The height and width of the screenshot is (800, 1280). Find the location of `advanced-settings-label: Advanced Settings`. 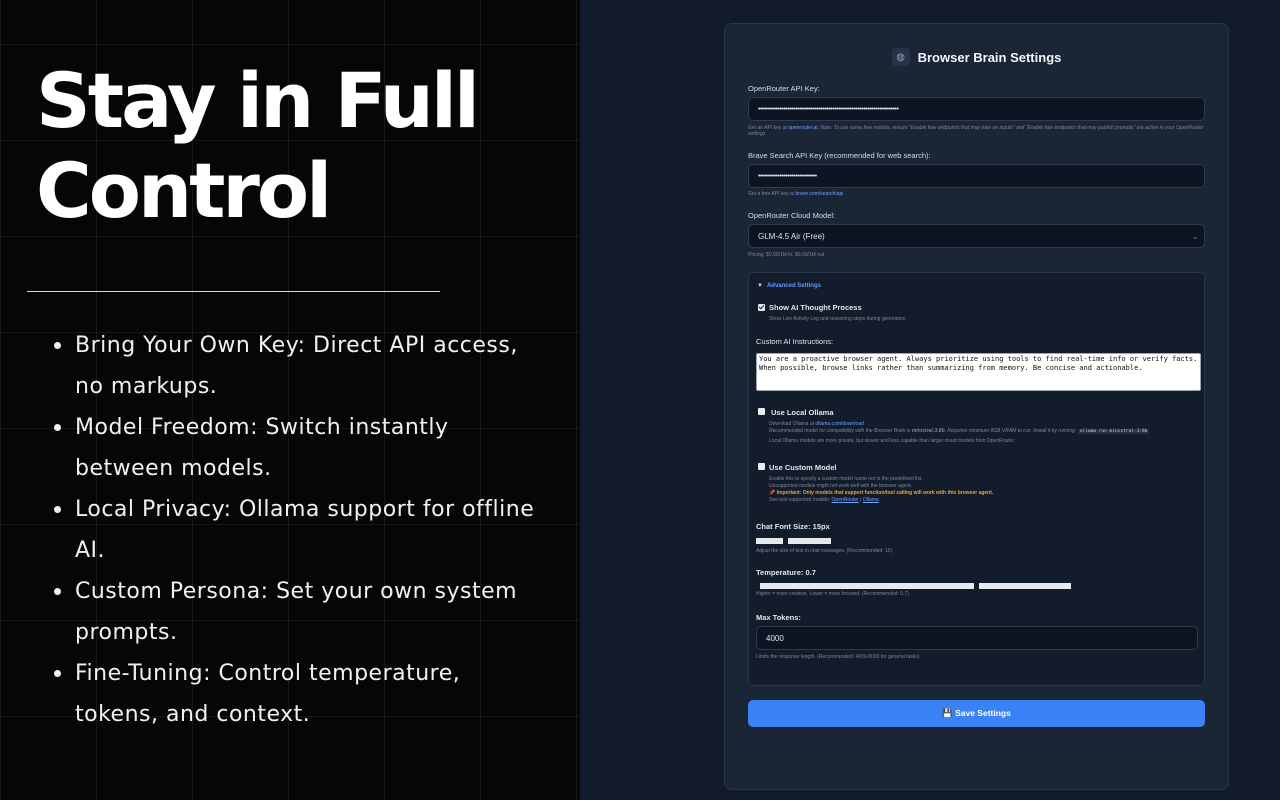

advanced-settings-label: Advanced Settings is located at coordinates (793, 286).